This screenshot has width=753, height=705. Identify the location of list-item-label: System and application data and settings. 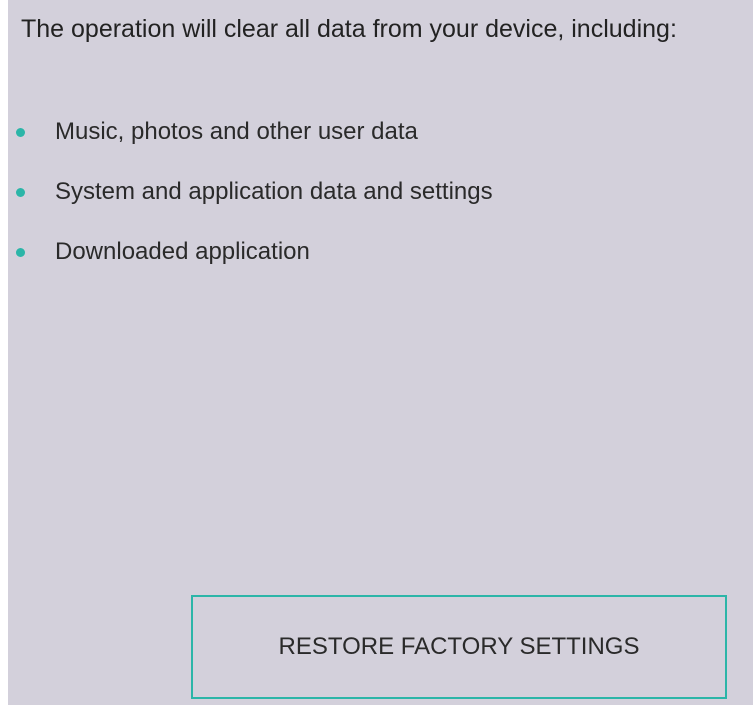
(274, 191).